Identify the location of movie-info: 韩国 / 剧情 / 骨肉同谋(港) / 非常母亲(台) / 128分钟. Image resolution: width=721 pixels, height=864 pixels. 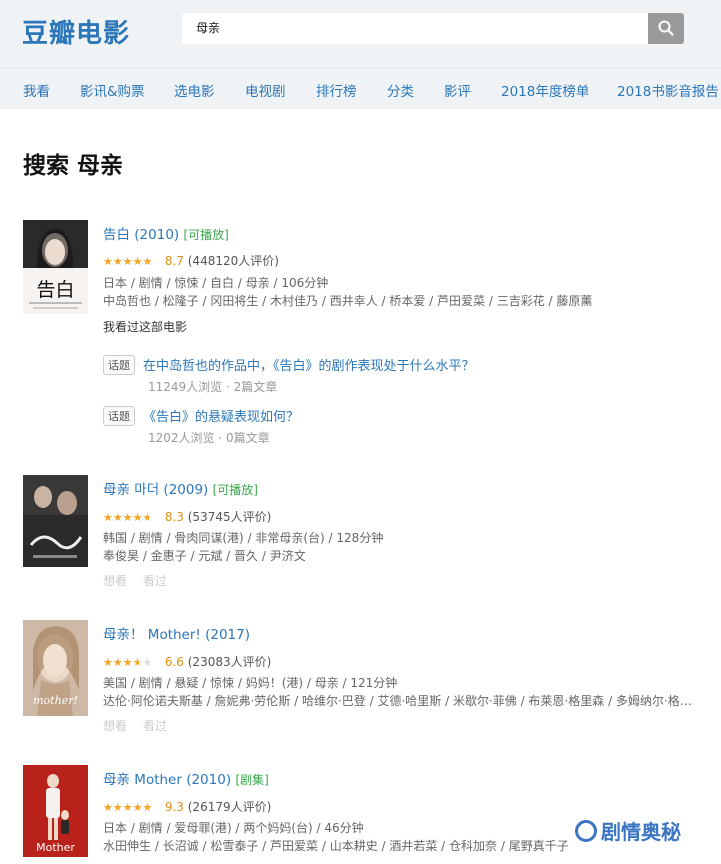
(243, 538).